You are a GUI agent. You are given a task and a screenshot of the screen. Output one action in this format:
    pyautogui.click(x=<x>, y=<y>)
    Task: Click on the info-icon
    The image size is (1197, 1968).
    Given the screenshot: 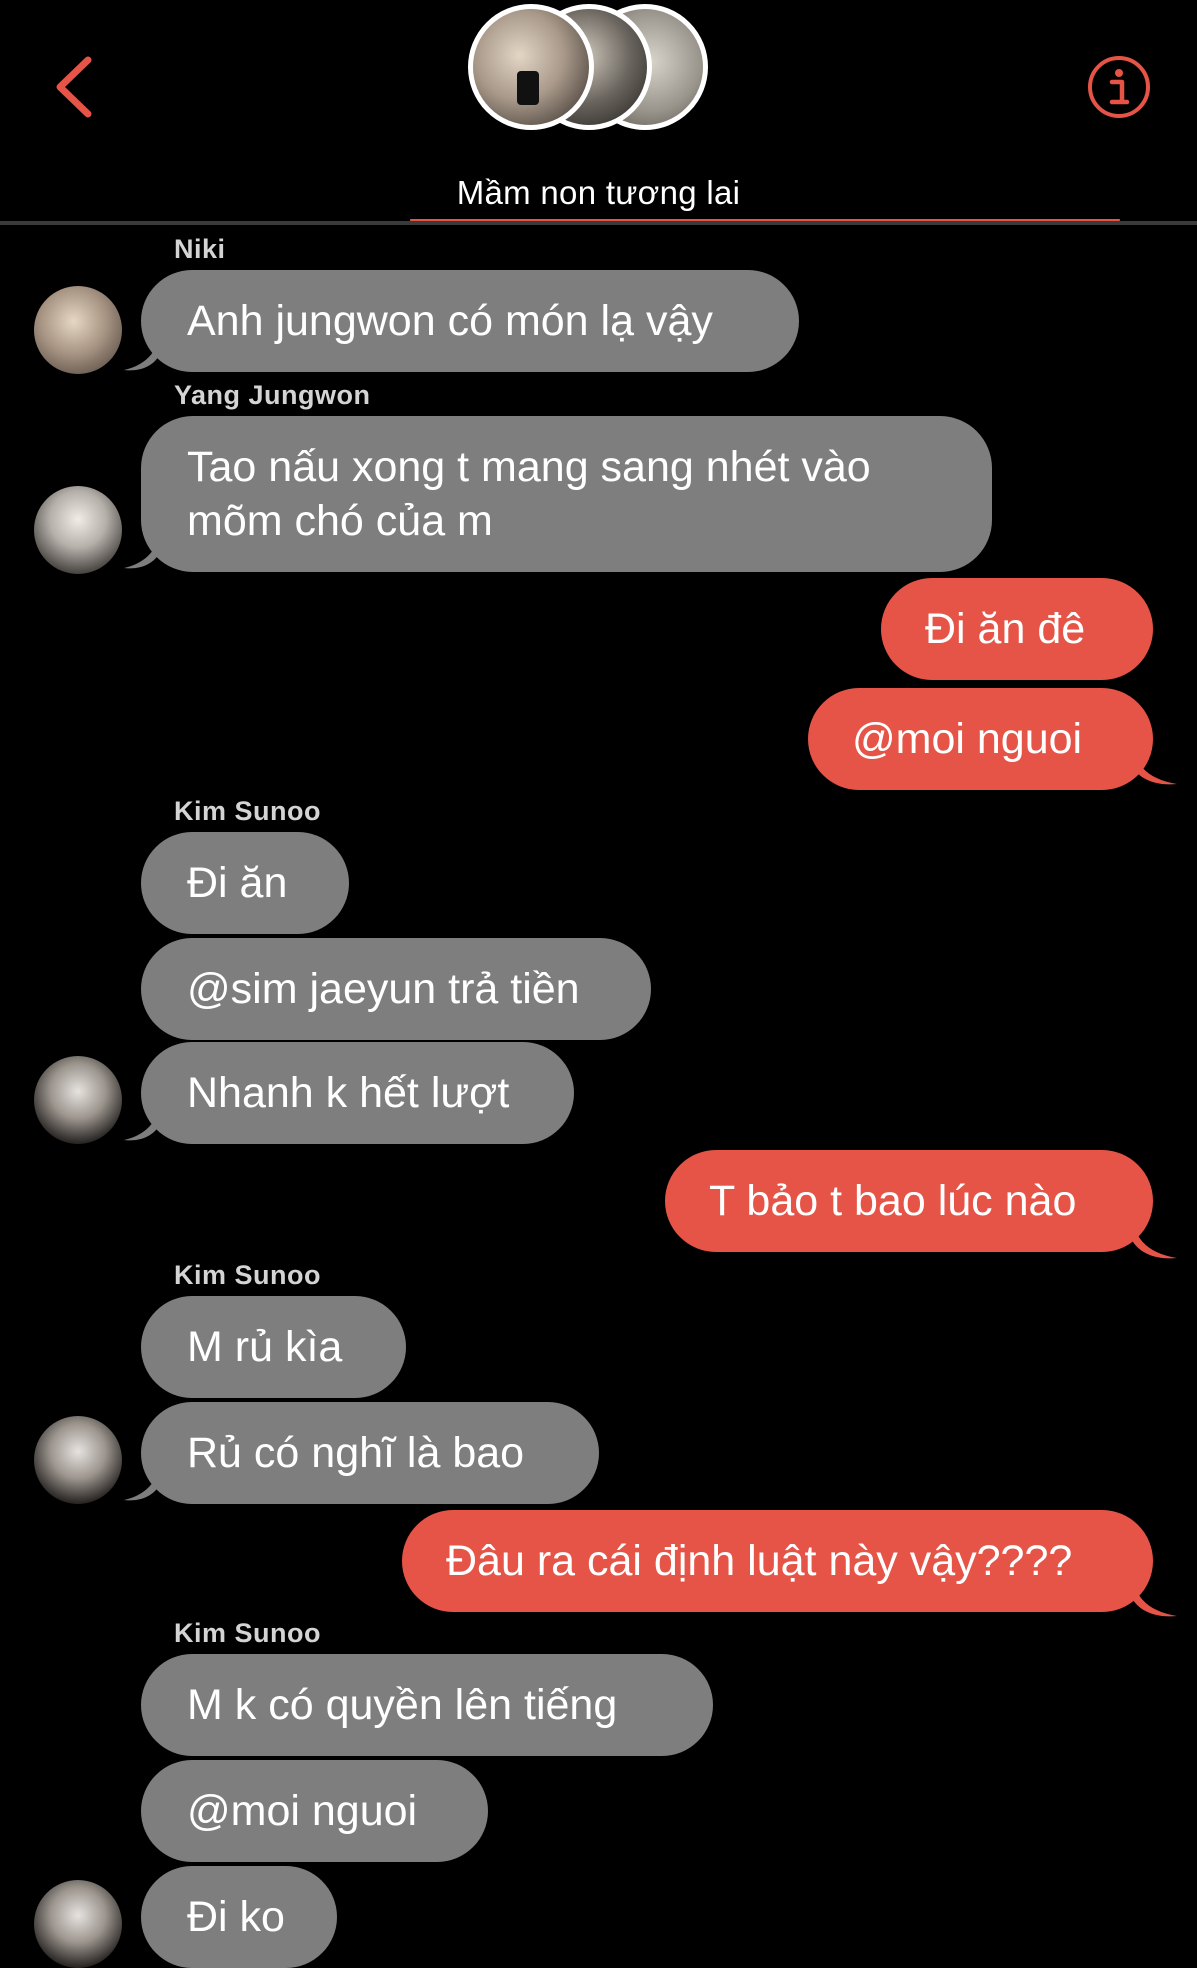 What is the action you would take?
    pyautogui.click(x=1119, y=87)
    